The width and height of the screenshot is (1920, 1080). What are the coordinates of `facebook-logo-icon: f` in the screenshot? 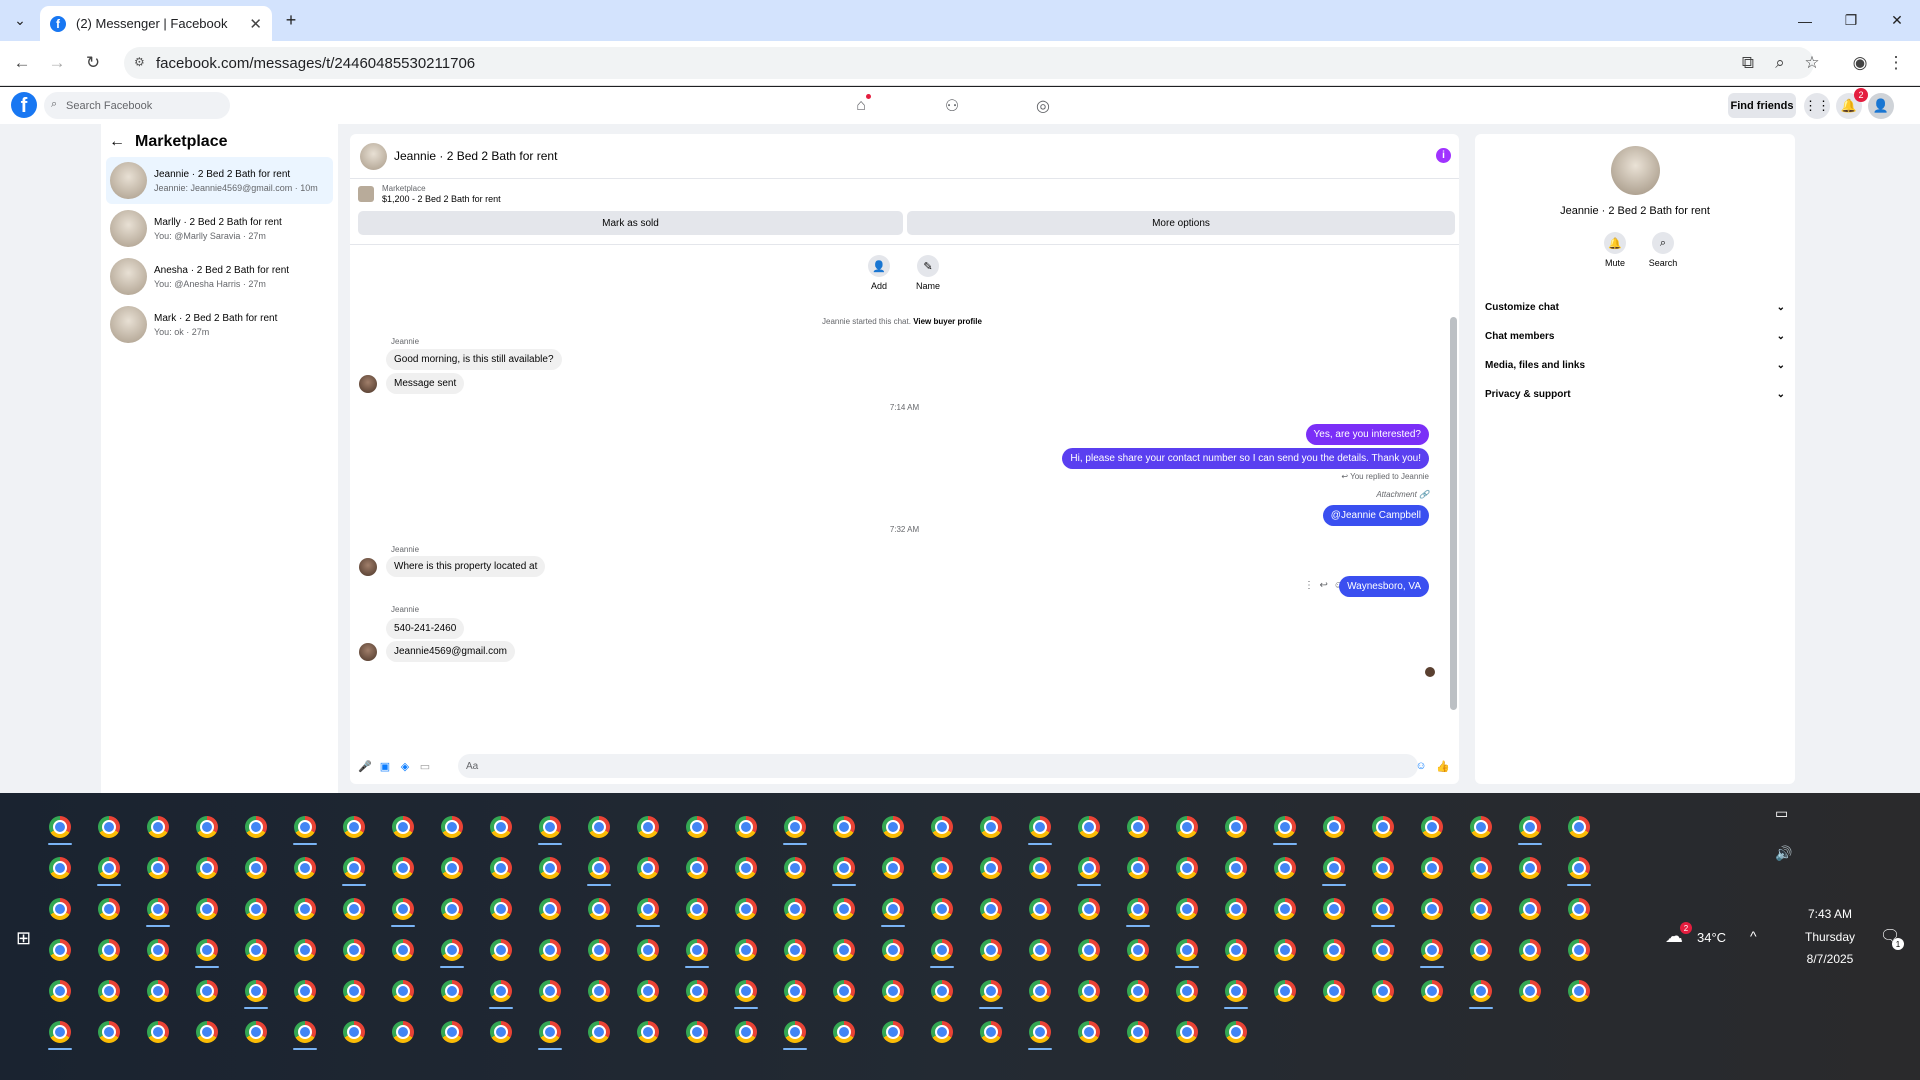 It's located at (24, 105).